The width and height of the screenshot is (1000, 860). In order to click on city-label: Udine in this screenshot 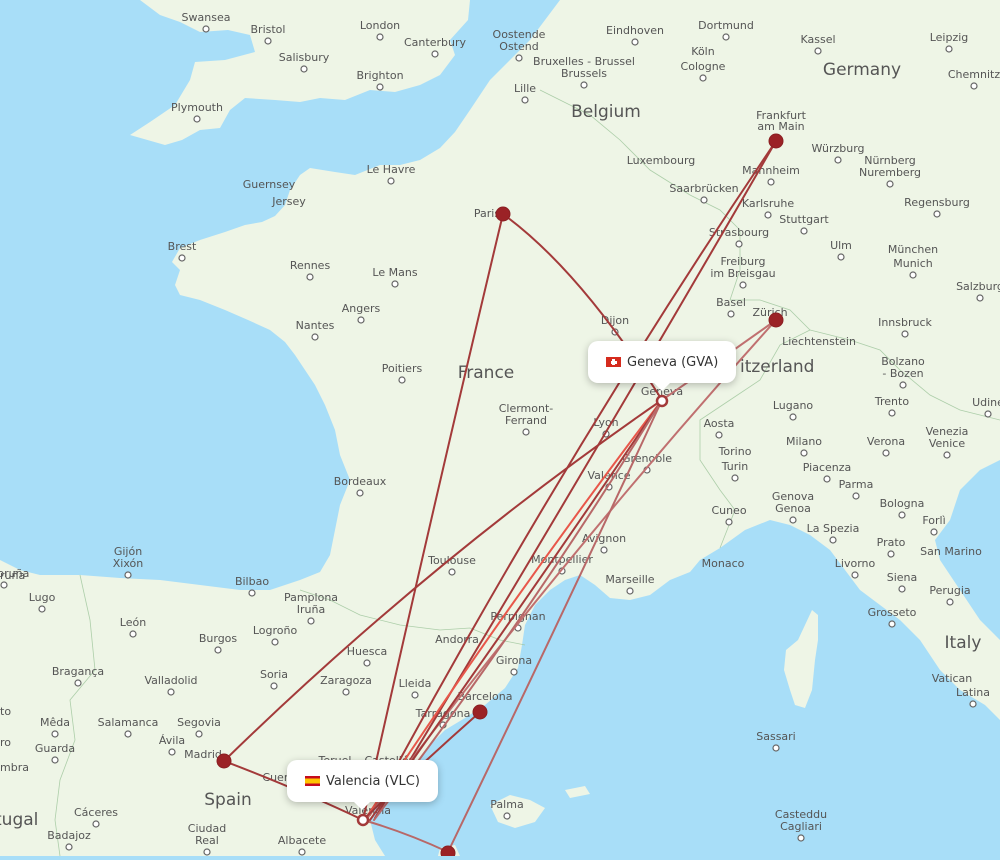, I will do `click(986, 402)`.